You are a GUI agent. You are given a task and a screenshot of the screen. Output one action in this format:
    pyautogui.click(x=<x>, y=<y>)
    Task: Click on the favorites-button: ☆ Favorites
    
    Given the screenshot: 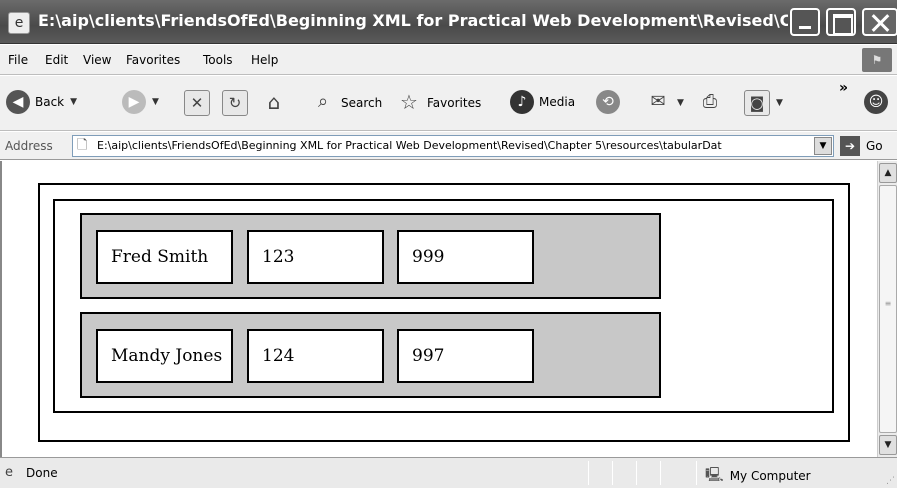 What is the action you would take?
    pyautogui.click(x=438, y=103)
    